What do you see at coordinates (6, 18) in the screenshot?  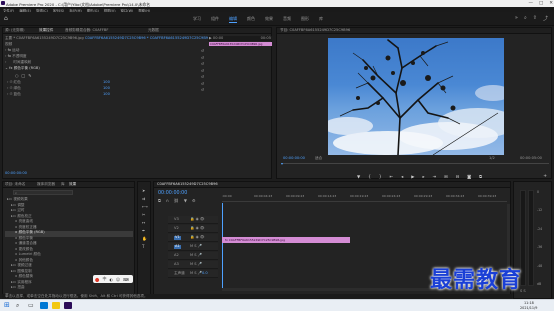 I see `home-icon: ⌂` at bounding box center [6, 18].